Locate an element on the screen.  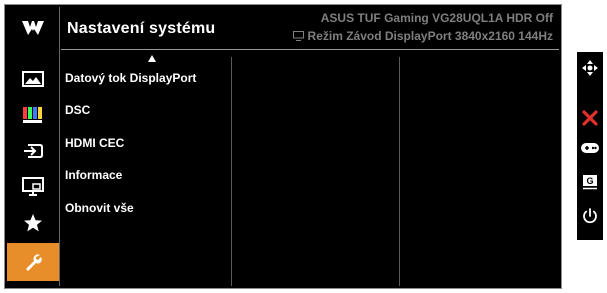
gameplus-label: G is located at coordinates (589, 181).